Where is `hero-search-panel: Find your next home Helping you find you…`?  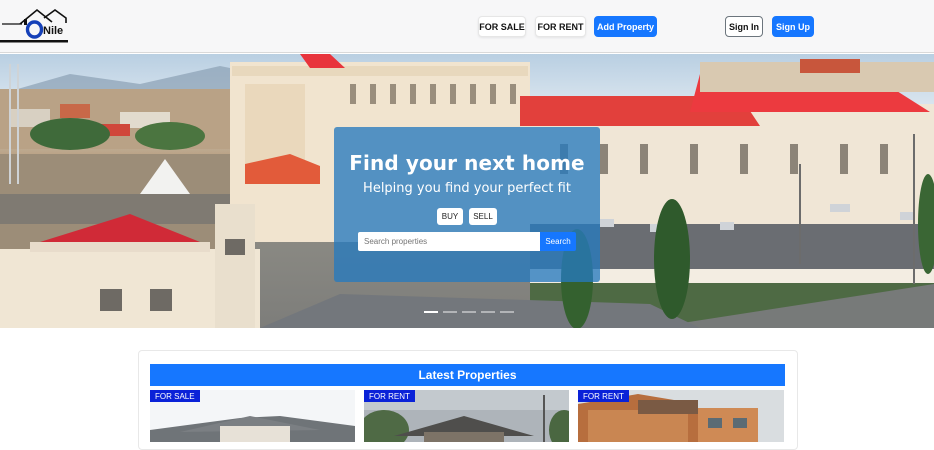 hero-search-panel: Find your next home Helping you find you… is located at coordinates (467, 204).